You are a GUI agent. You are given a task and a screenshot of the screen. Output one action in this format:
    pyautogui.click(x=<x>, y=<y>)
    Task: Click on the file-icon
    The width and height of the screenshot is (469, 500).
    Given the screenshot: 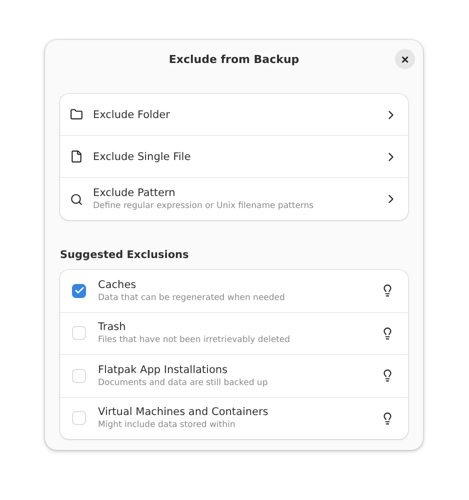 What is the action you would take?
    pyautogui.click(x=76, y=156)
    